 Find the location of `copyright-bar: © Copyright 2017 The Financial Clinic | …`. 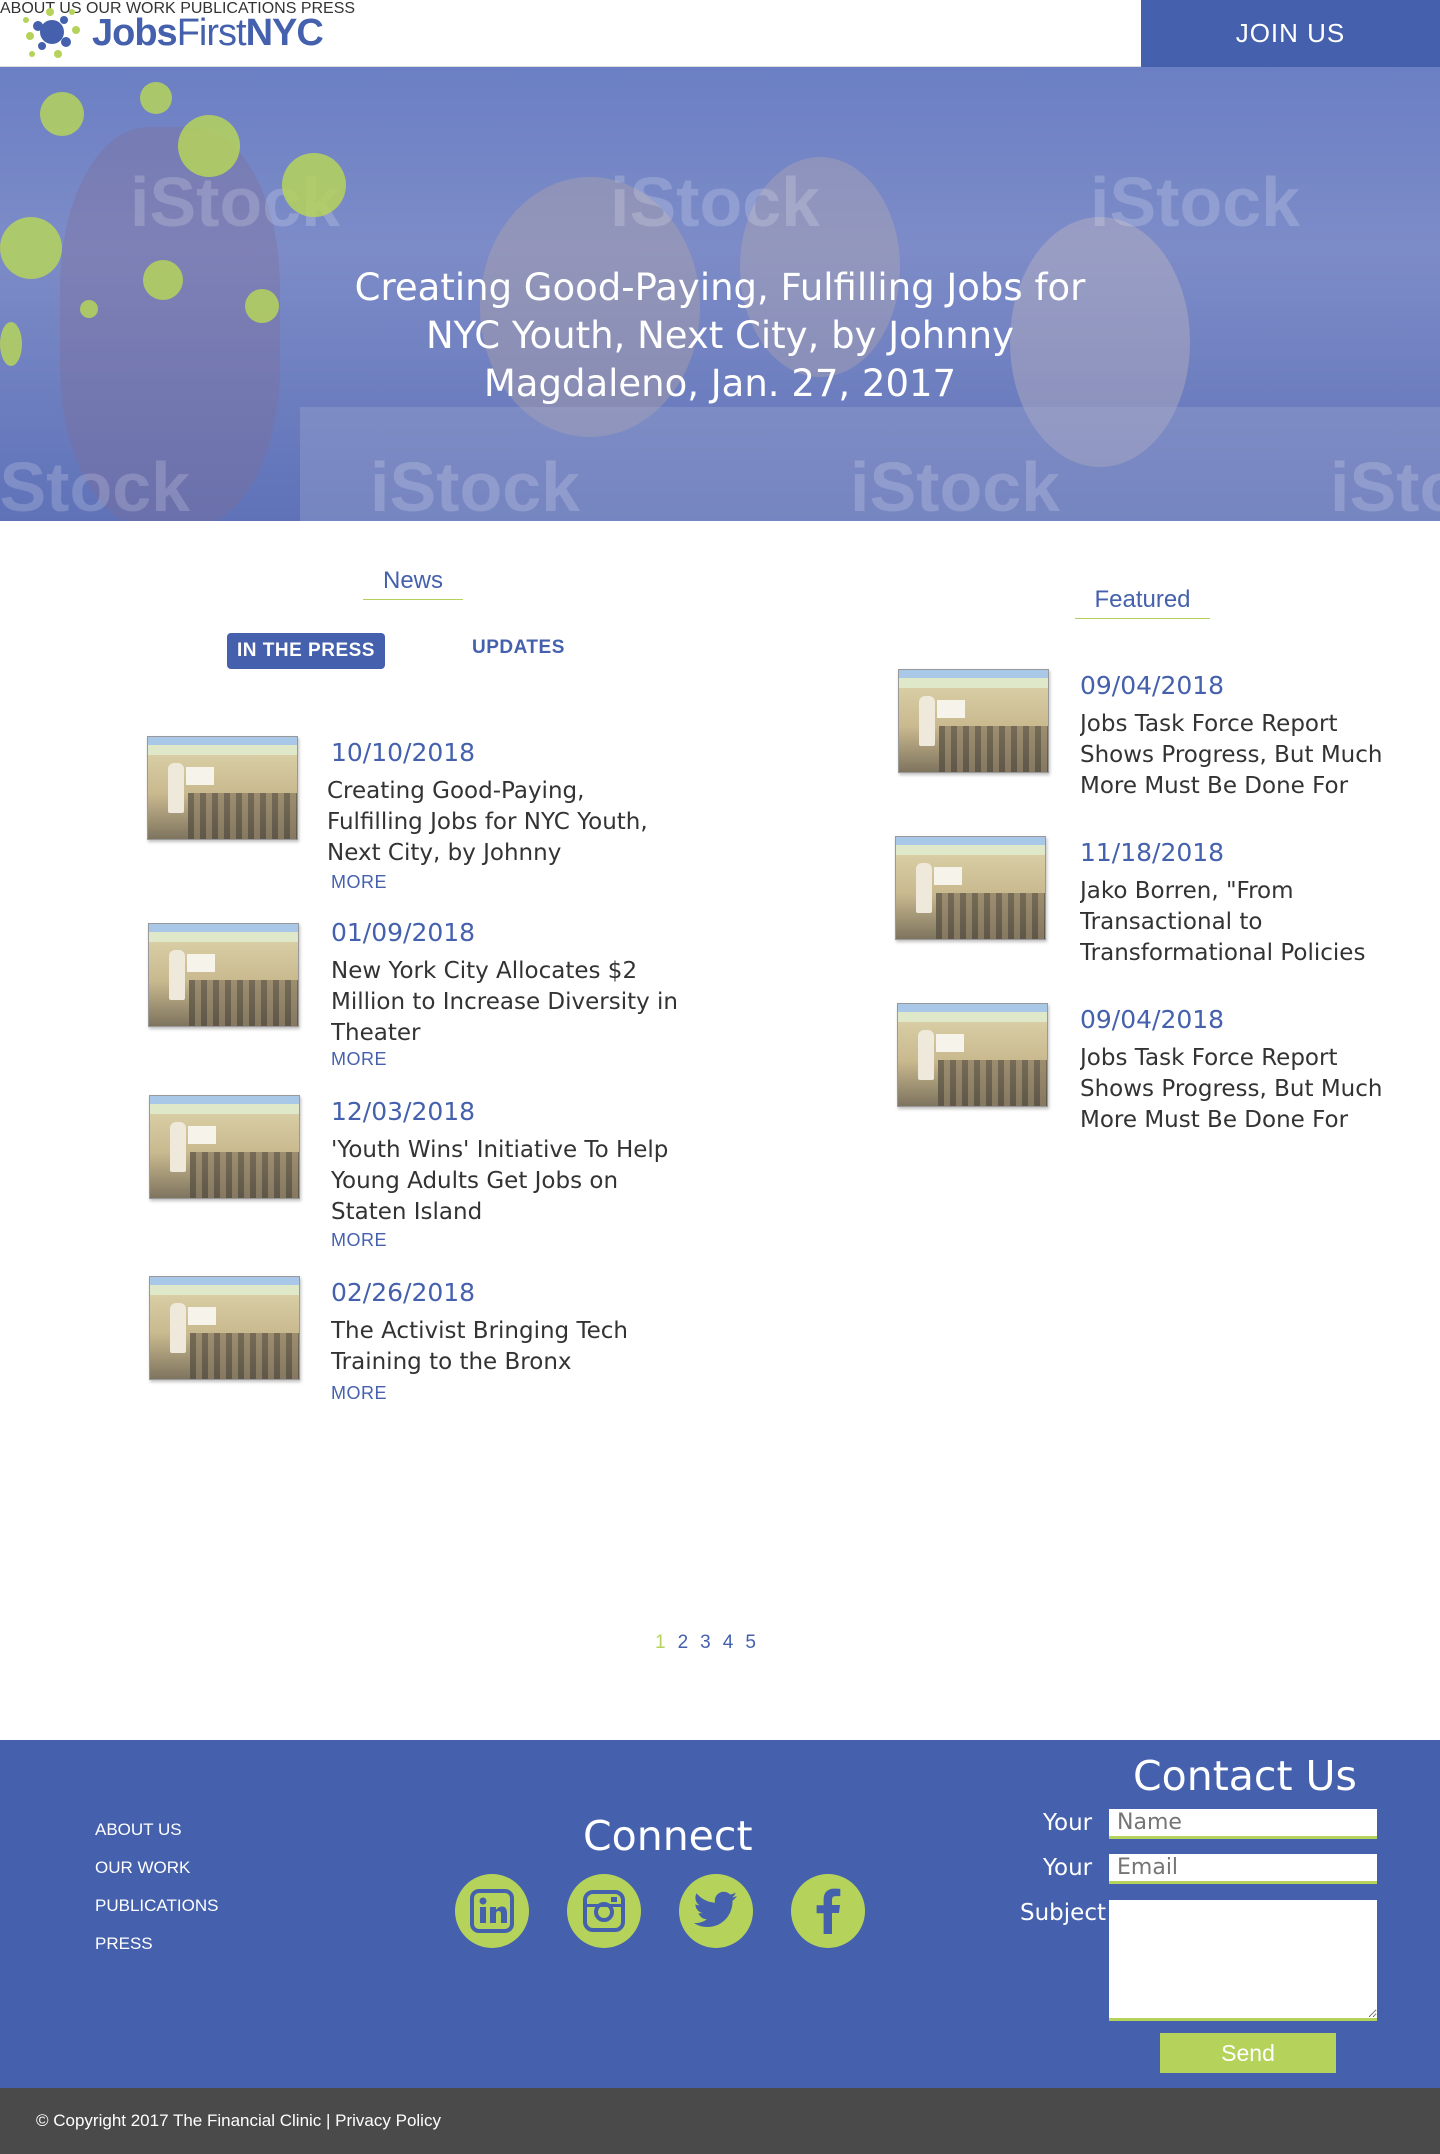

copyright-bar: © Copyright 2017 The Financial Clinic | … is located at coordinates (720, 2121).